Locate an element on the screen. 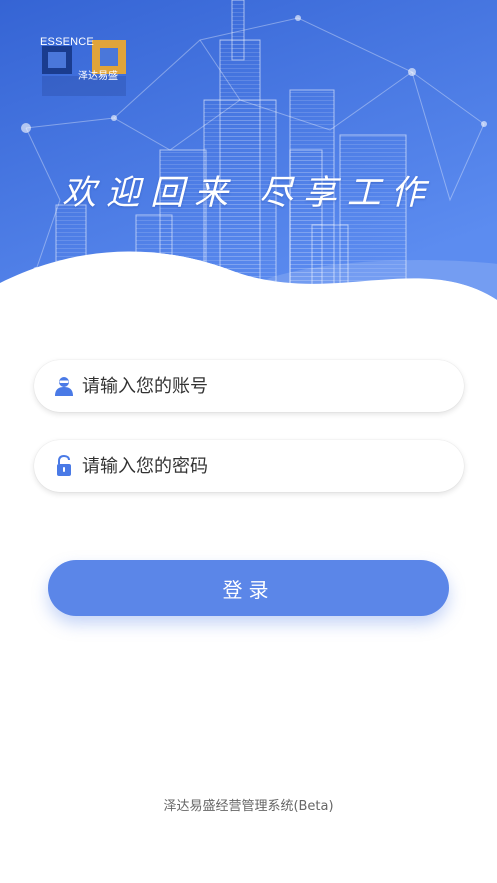 The height and width of the screenshot is (883, 497). user-icon is located at coordinates (64, 386).